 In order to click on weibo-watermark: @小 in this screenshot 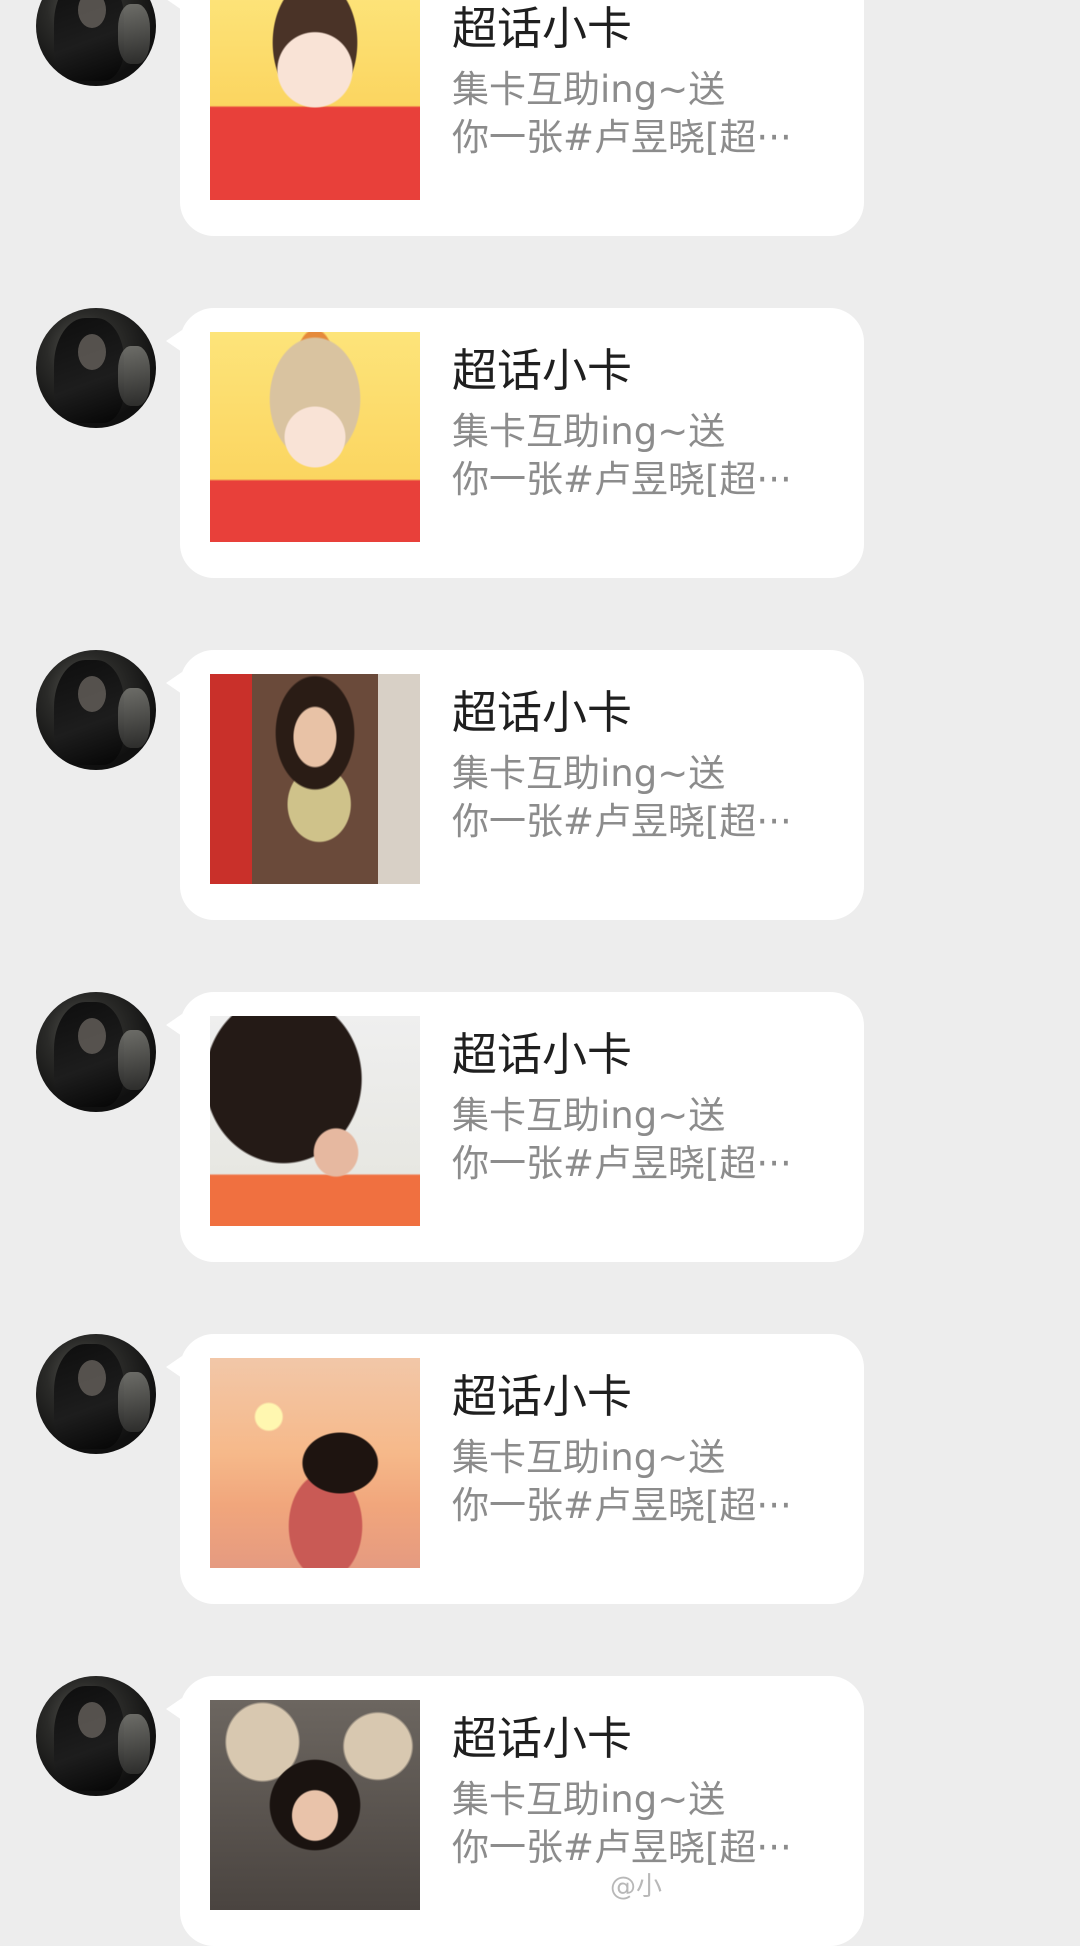, I will do `click(636, 1887)`.